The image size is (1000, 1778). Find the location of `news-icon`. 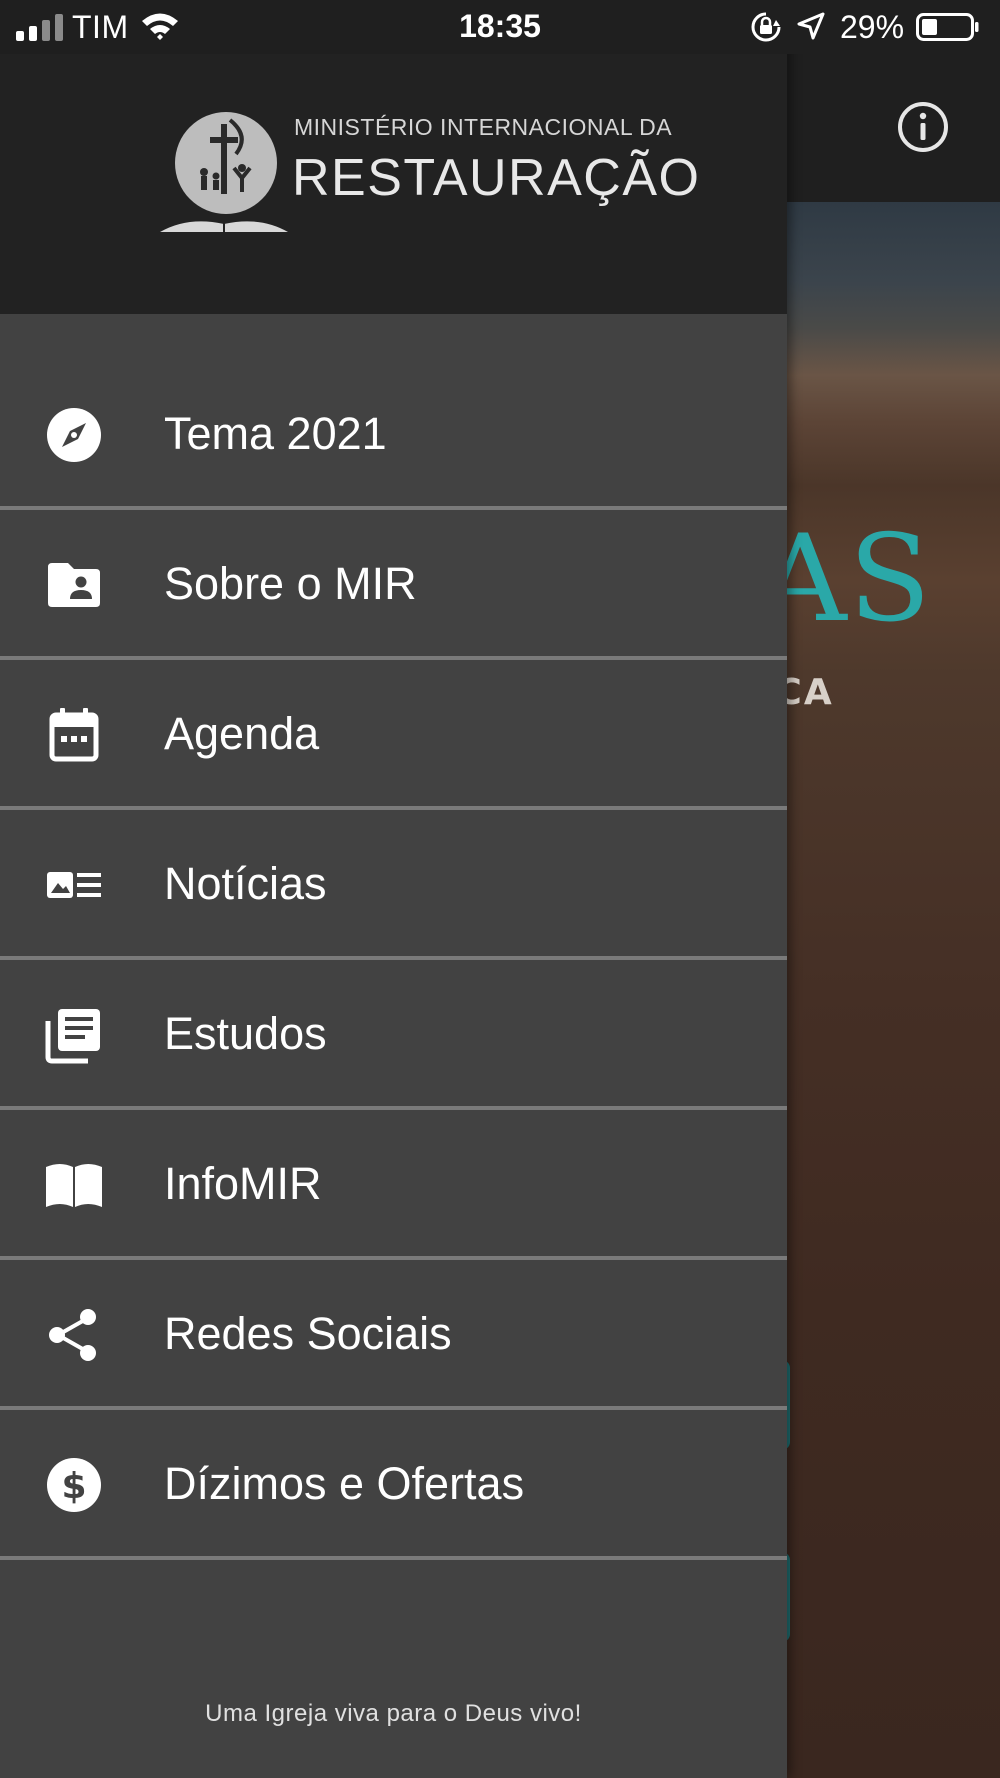

news-icon is located at coordinates (74, 885).